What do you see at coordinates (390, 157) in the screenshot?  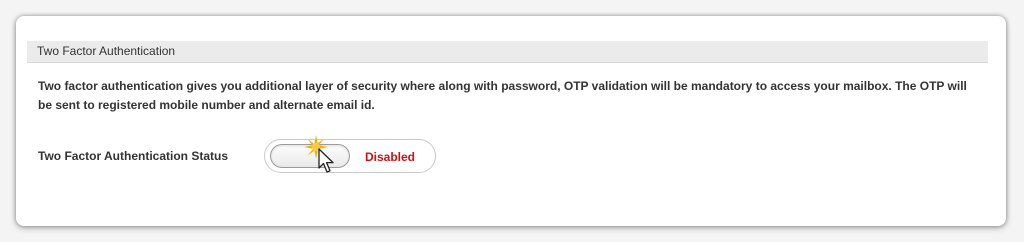 I see `toggle-status-text: Disabled` at bounding box center [390, 157].